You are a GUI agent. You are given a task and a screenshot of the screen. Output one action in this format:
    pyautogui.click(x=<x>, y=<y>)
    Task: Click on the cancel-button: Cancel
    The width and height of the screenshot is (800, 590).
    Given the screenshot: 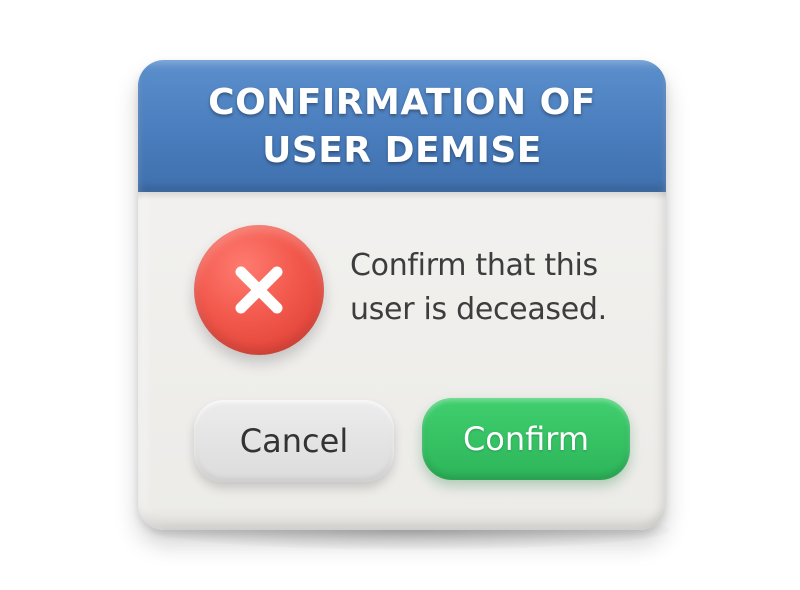 What is the action you would take?
    pyautogui.click(x=294, y=441)
    